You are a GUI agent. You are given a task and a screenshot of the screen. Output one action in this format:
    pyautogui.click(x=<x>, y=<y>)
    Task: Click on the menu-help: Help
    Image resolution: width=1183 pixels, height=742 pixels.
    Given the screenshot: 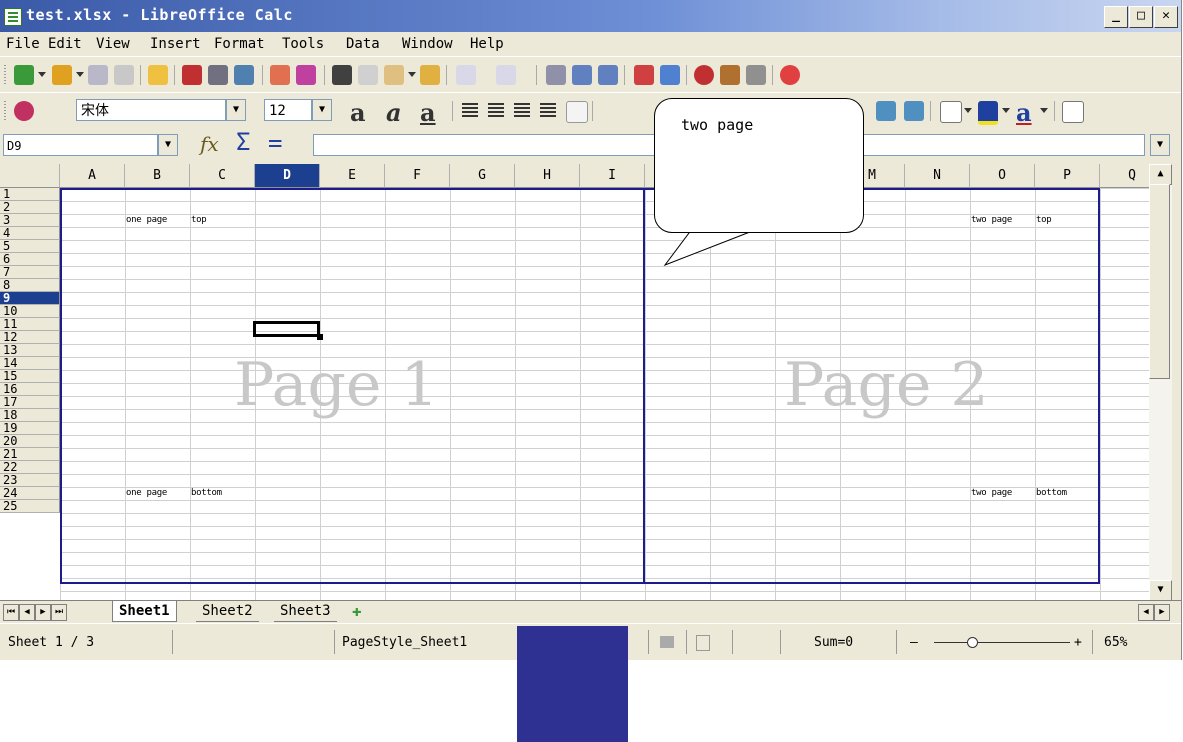 What is the action you would take?
    pyautogui.click(x=487, y=44)
    